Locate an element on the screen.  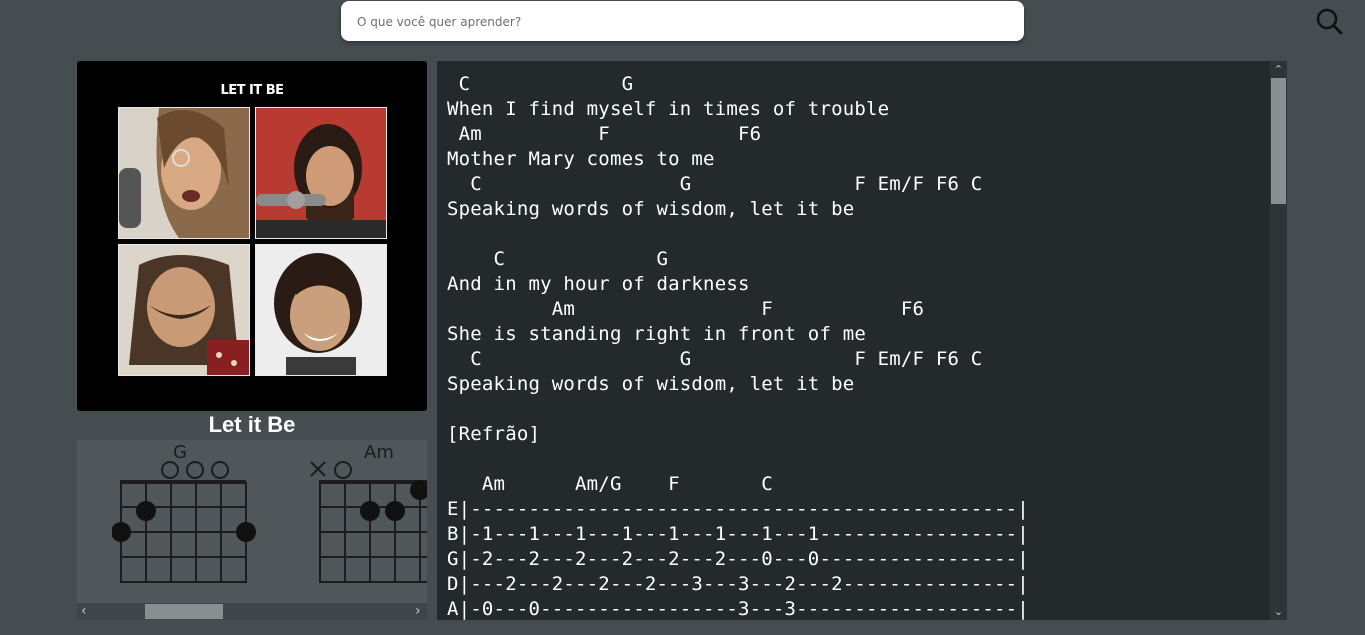
album-photo-top-left is located at coordinates (184, 173).